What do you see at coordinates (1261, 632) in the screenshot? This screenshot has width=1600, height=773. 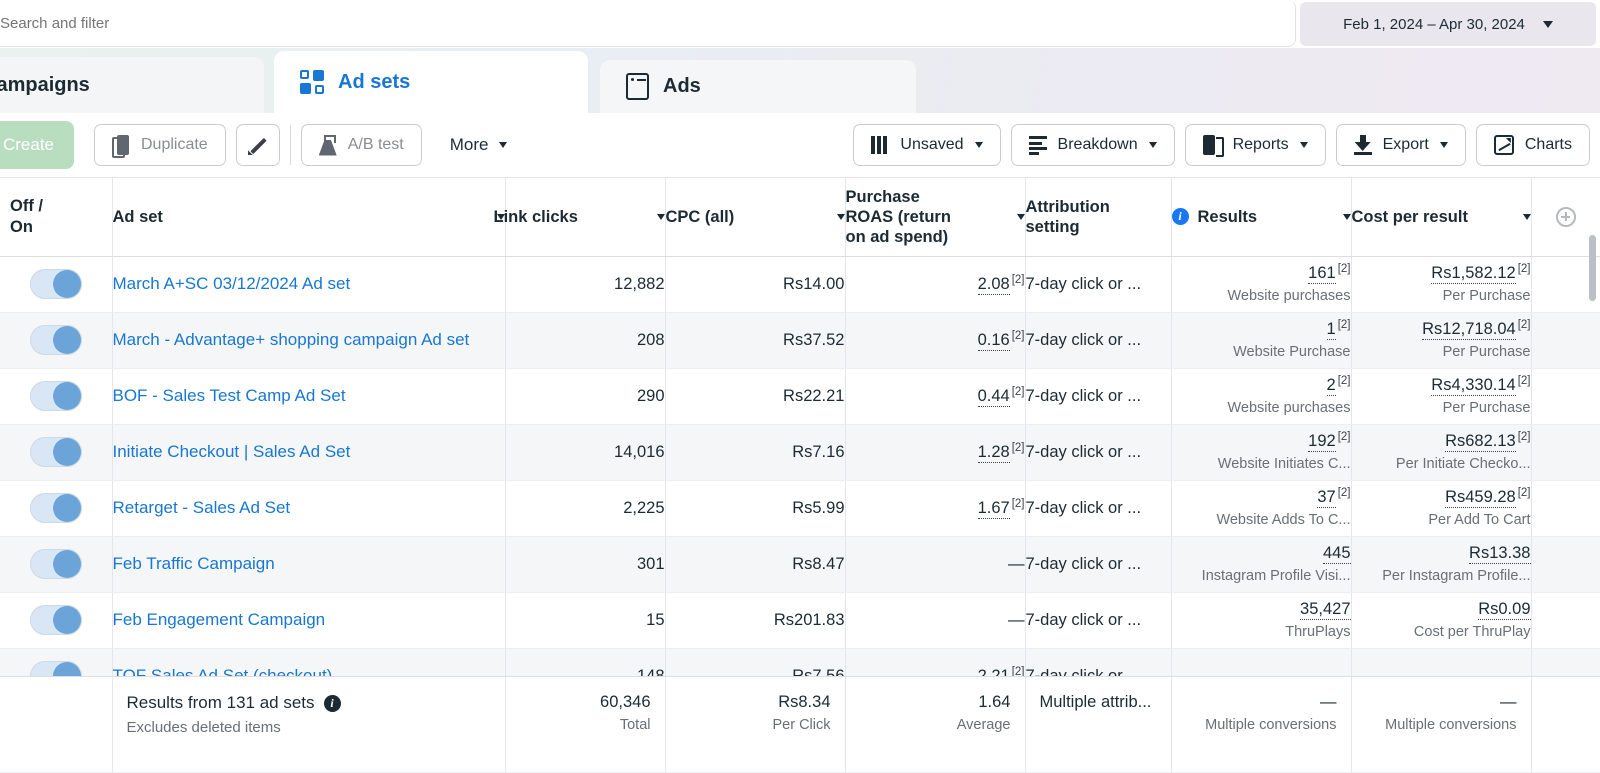 I see `cell-results-sub: ThruPlays` at bounding box center [1261, 632].